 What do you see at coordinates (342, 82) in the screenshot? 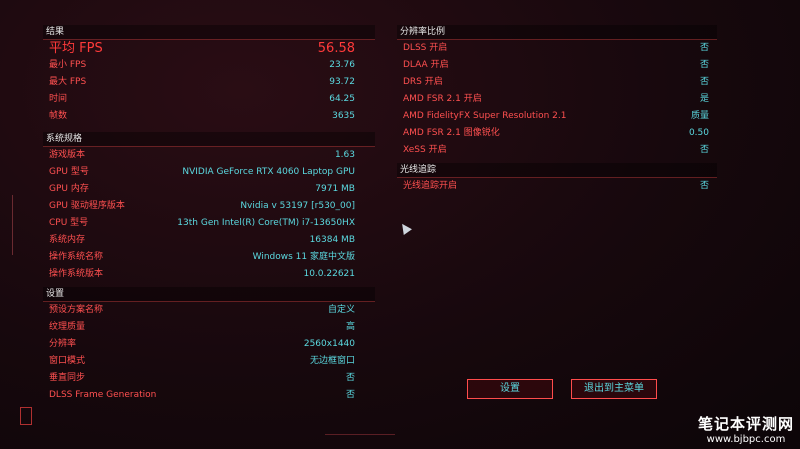
I see `stat-value: 93.72` at bounding box center [342, 82].